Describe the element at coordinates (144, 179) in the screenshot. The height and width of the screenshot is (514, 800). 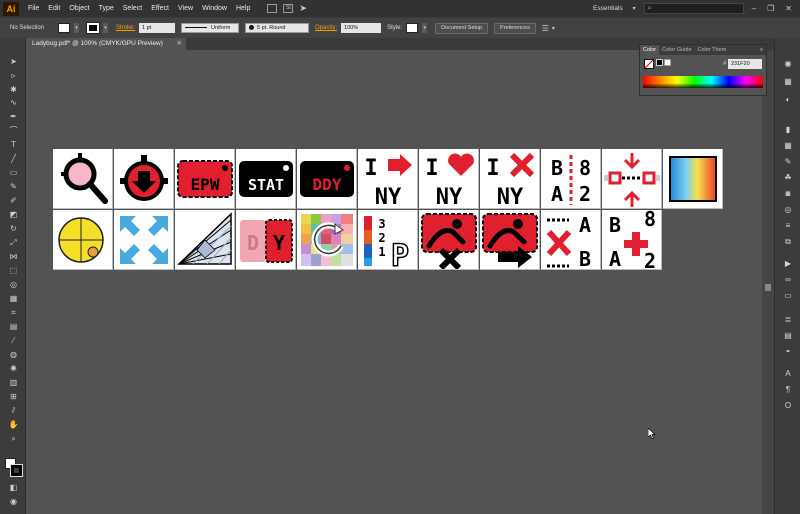
I see `tile-target-arrow-icon` at that location.